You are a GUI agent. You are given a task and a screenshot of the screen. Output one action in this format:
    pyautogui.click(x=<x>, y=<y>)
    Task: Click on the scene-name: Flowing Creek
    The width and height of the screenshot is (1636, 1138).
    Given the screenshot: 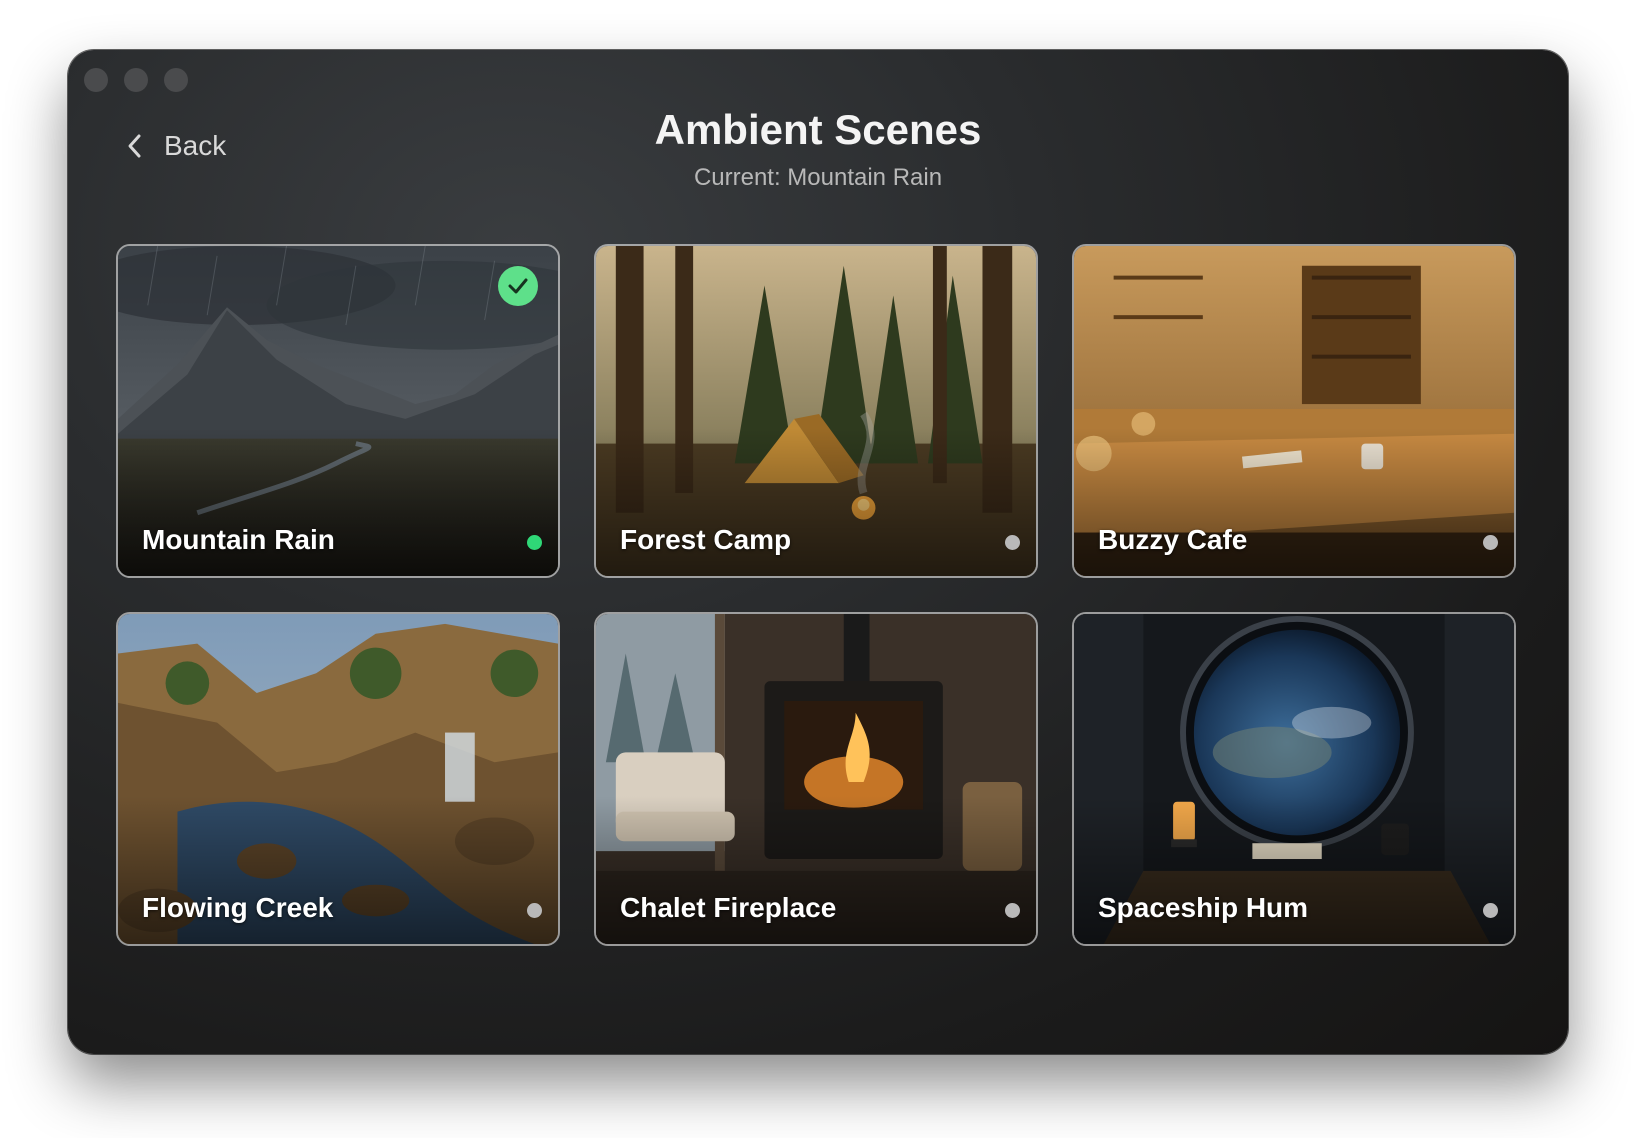 What is the action you would take?
    pyautogui.click(x=238, y=907)
    